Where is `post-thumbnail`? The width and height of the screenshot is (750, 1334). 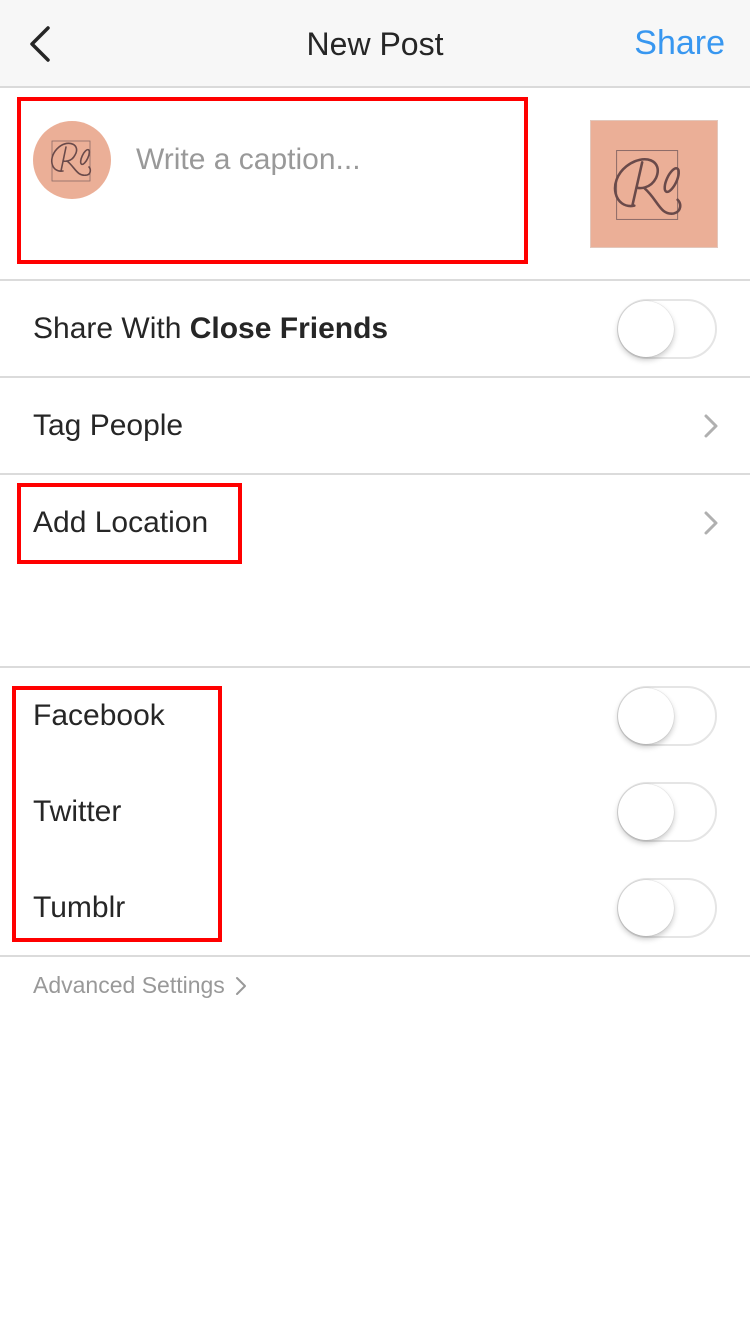 post-thumbnail is located at coordinates (654, 184).